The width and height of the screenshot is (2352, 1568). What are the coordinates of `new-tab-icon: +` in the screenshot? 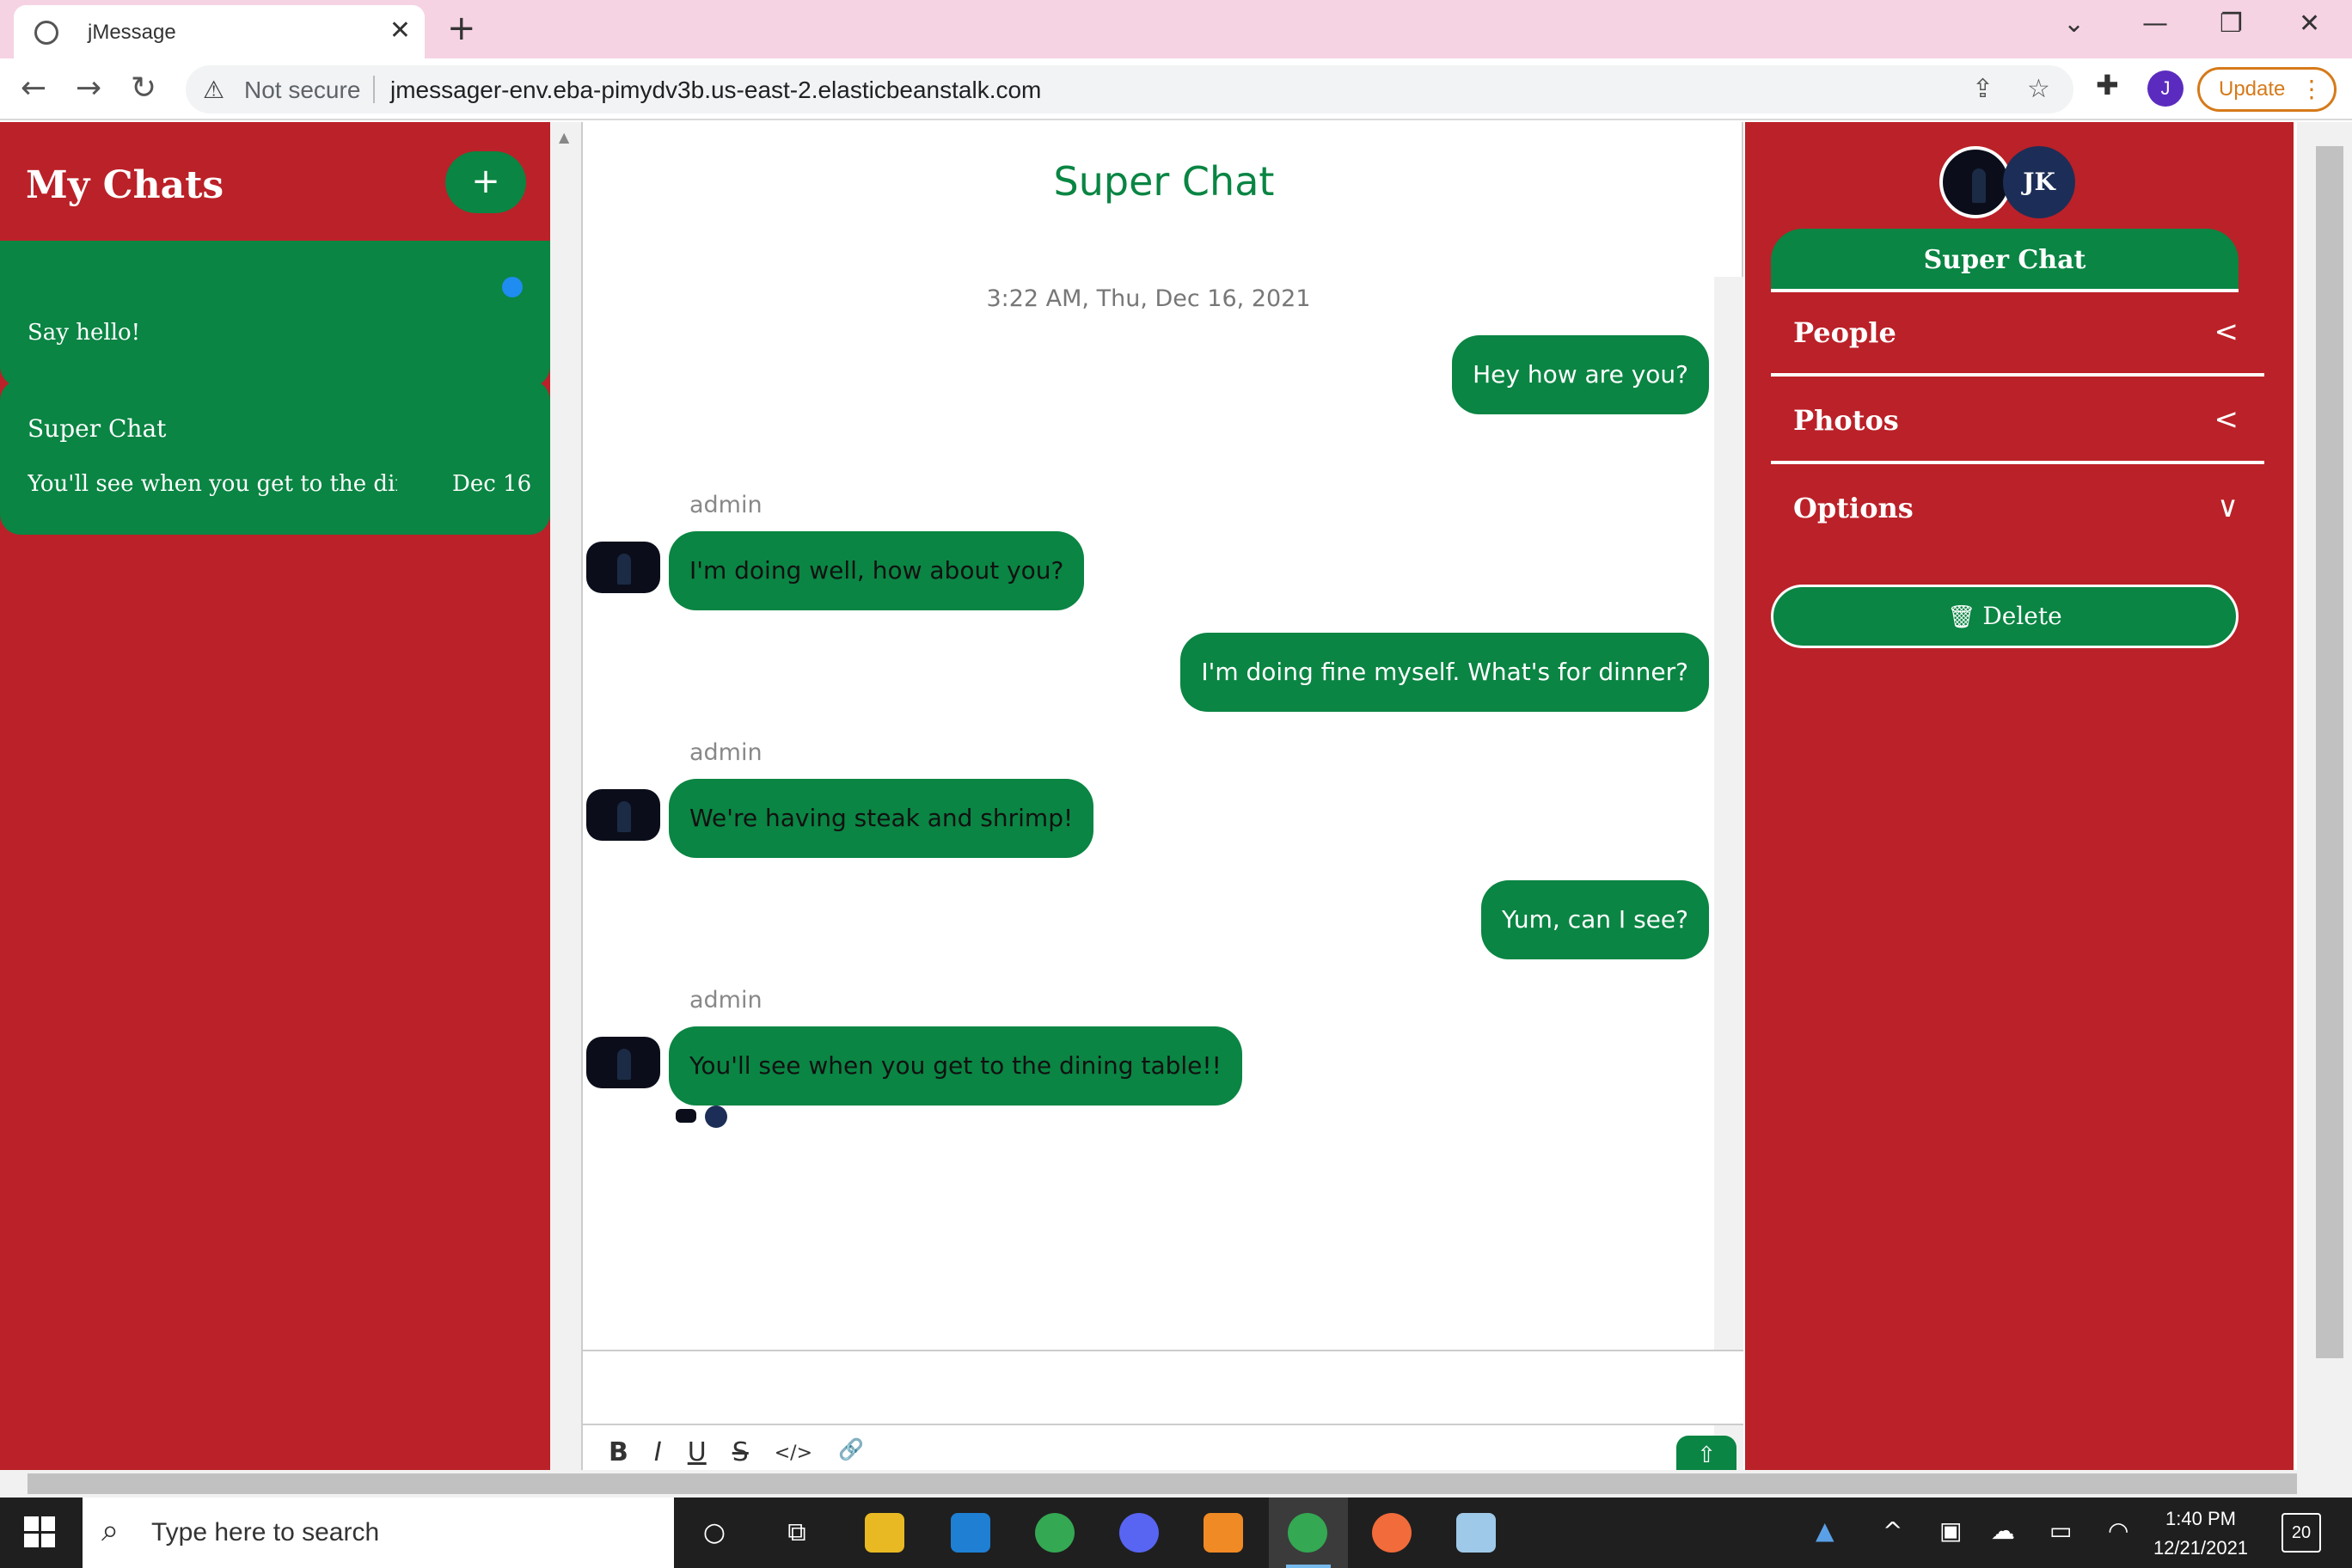 It's located at (462, 28).